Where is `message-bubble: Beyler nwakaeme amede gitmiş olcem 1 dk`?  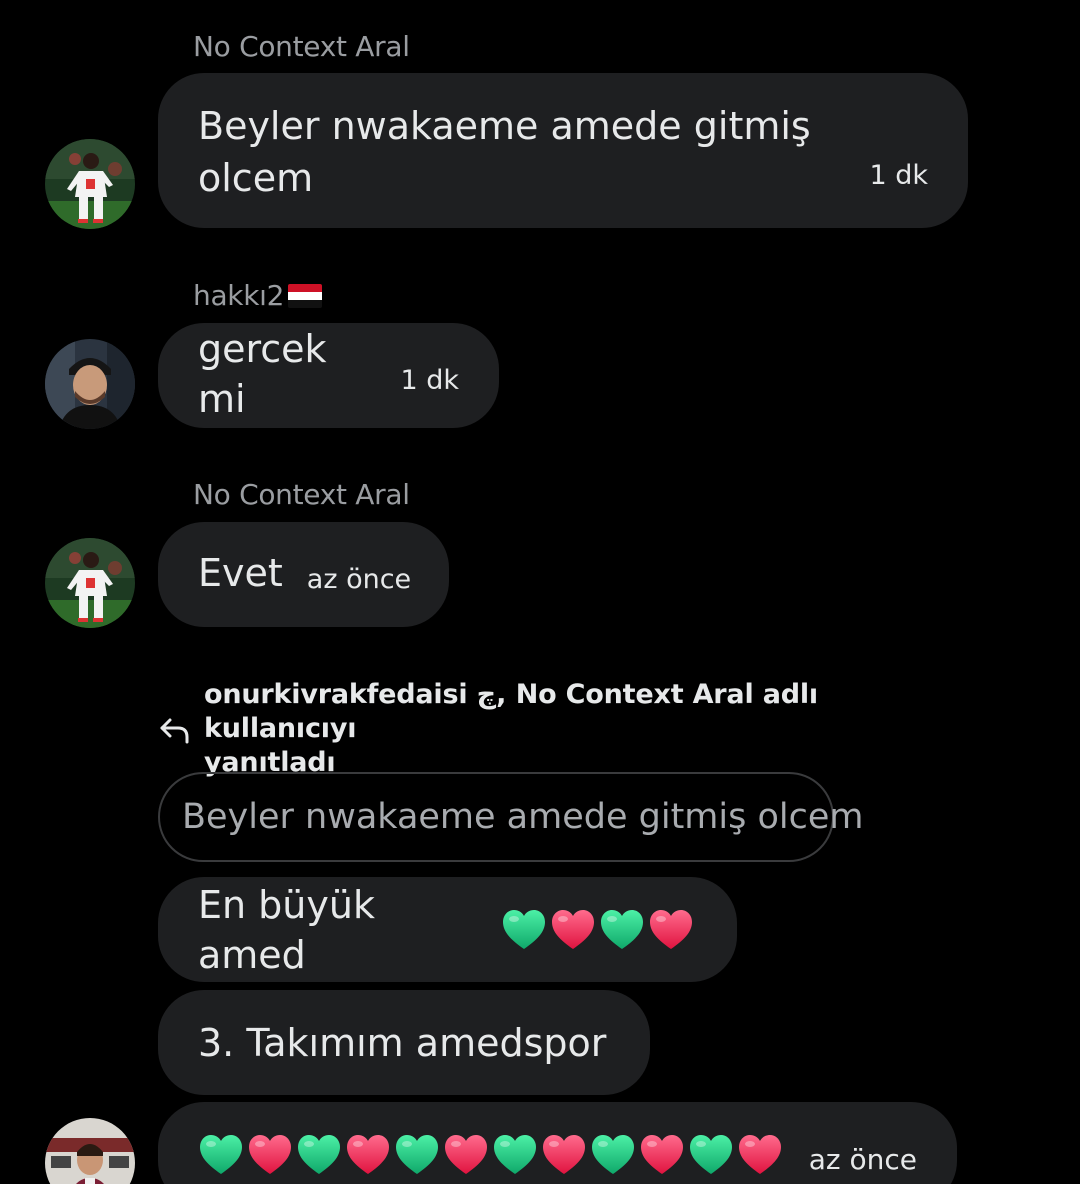 message-bubble: Beyler nwakaeme amede gitmiş olcem 1 dk is located at coordinates (563, 150).